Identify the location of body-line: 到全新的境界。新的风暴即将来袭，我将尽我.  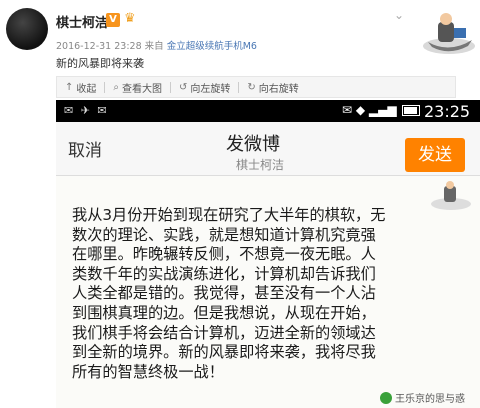
(224, 352).